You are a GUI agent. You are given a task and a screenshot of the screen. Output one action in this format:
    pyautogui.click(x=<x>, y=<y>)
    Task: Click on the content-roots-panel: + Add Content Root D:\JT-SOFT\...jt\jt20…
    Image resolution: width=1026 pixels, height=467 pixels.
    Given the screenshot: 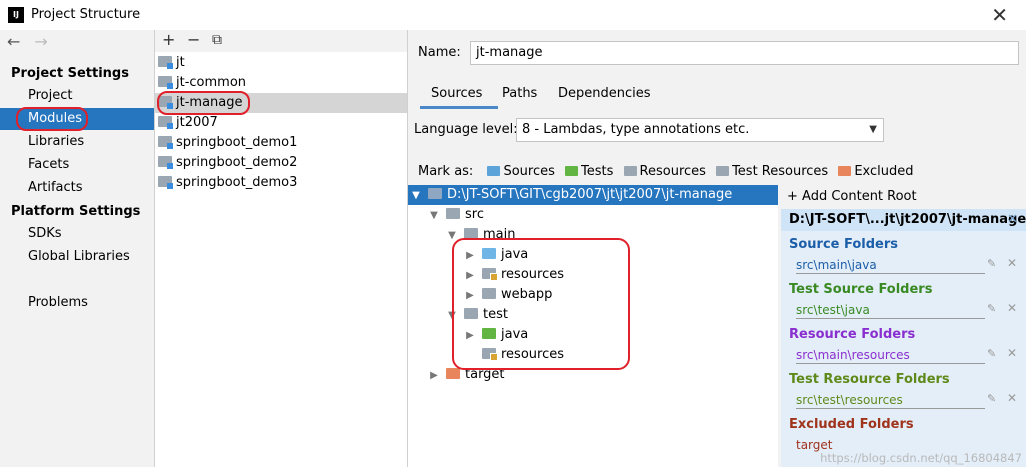 What is the action you would take?
    pyautogui.click(x=903, y=326)
    